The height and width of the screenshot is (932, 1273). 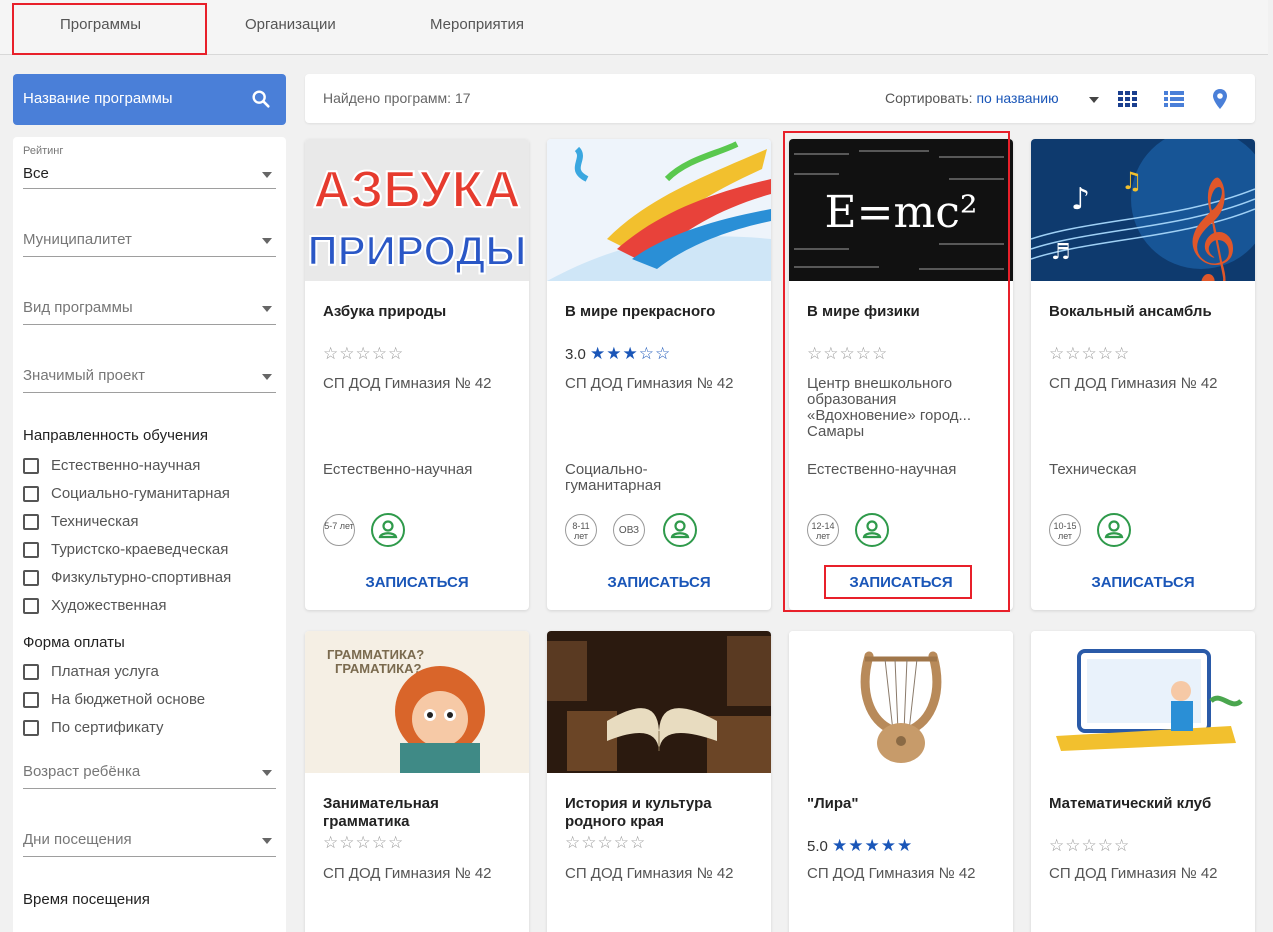 What do you see at coordinates (77, 239) in the screenshot?
I see `municipality-placeholder: Муниципалитет` at bounding box center [77, 239].